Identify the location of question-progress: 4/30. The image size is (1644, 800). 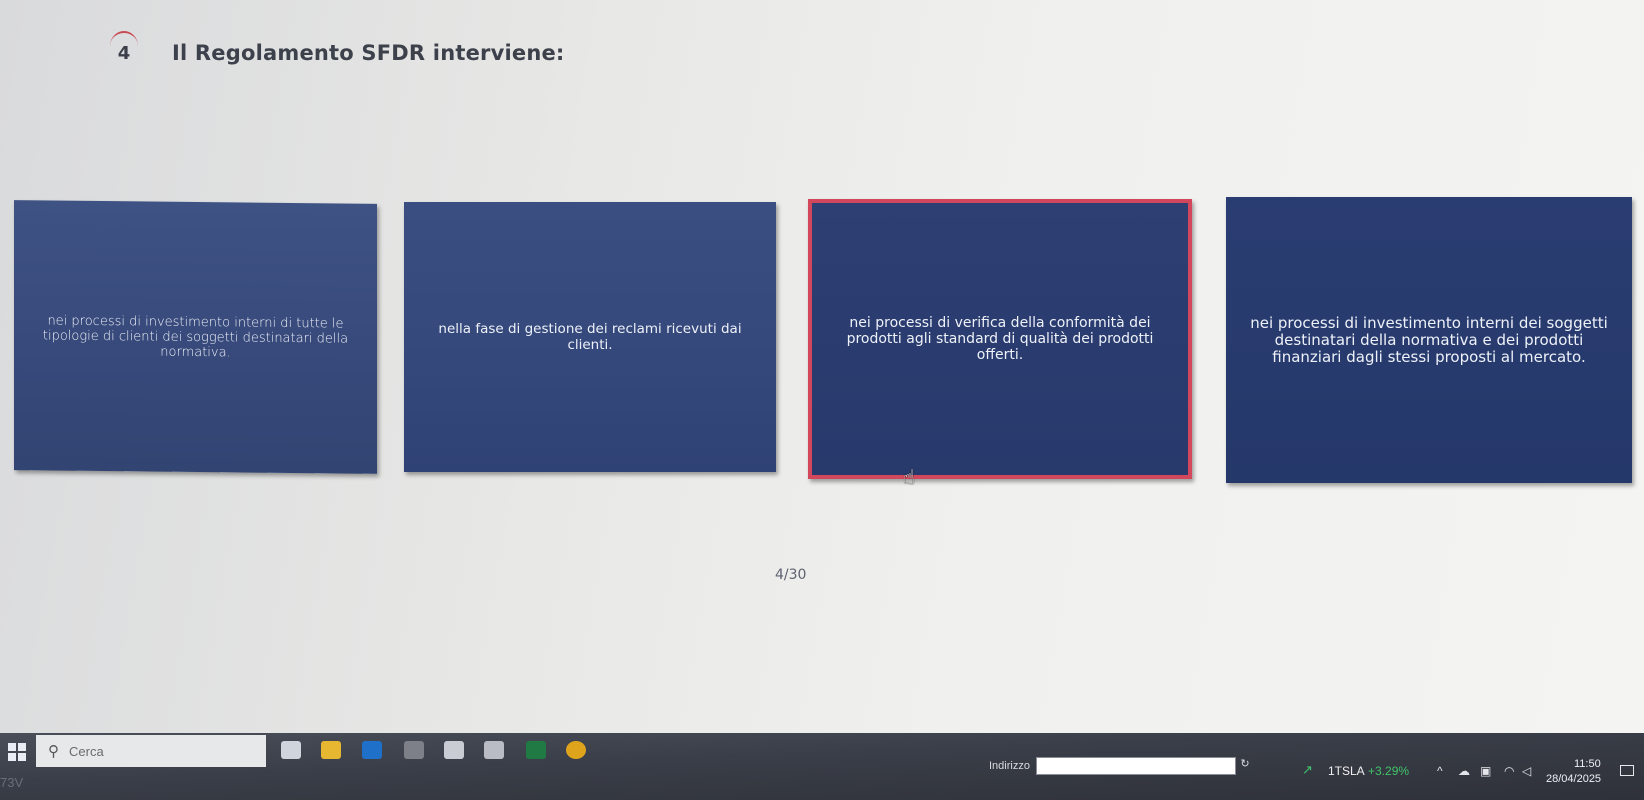
(791, 575).